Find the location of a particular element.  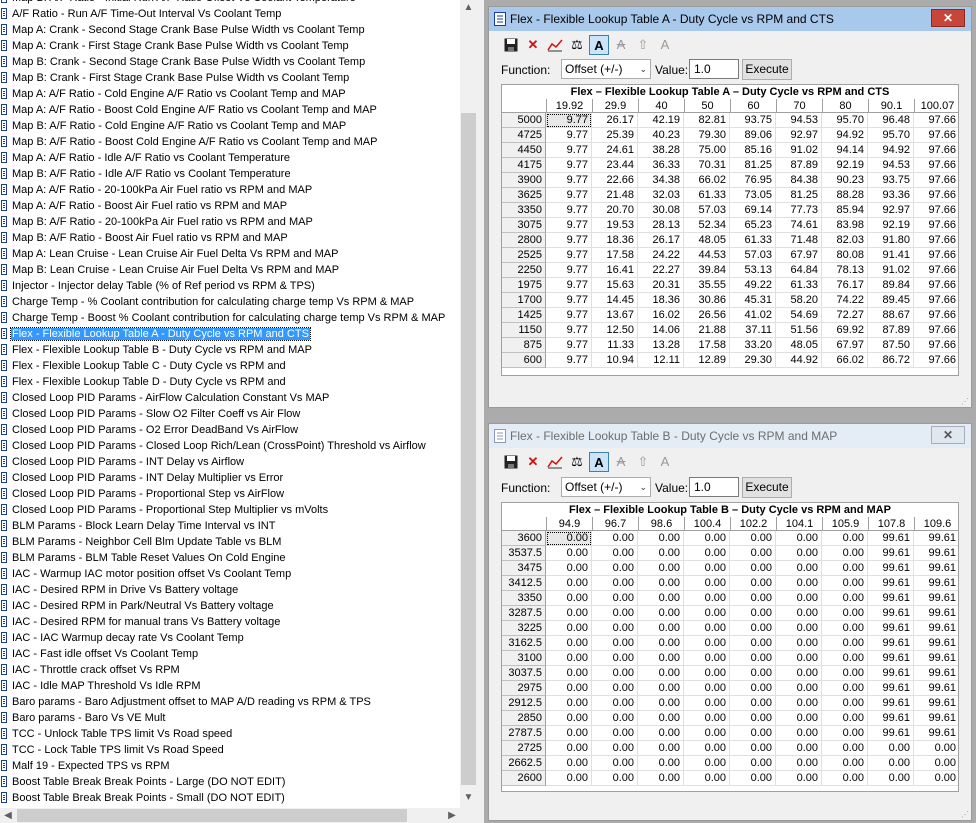

table-cell: 30.86 is located at coordinates (707, 300).